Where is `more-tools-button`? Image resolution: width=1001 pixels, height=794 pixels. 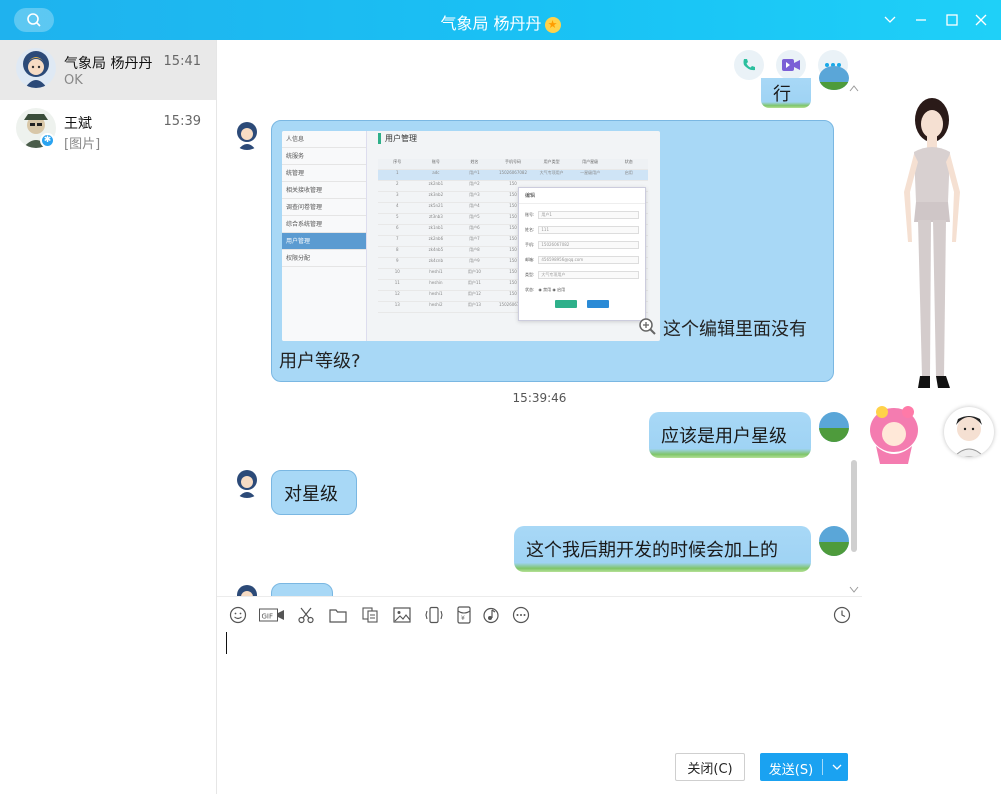
more-tools-button is located at coordinates (521, 615).